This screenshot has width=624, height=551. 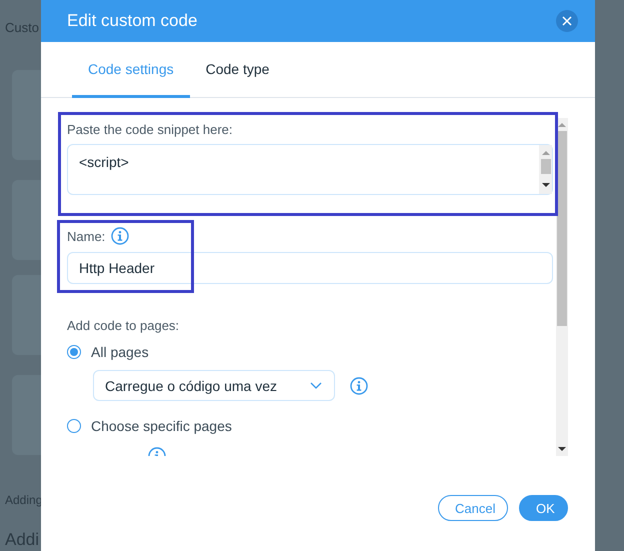 What do you see at coordinates (310, 170) in the screenshot?
I see `code-input-field: <script>` at bounding box center [310, 170].